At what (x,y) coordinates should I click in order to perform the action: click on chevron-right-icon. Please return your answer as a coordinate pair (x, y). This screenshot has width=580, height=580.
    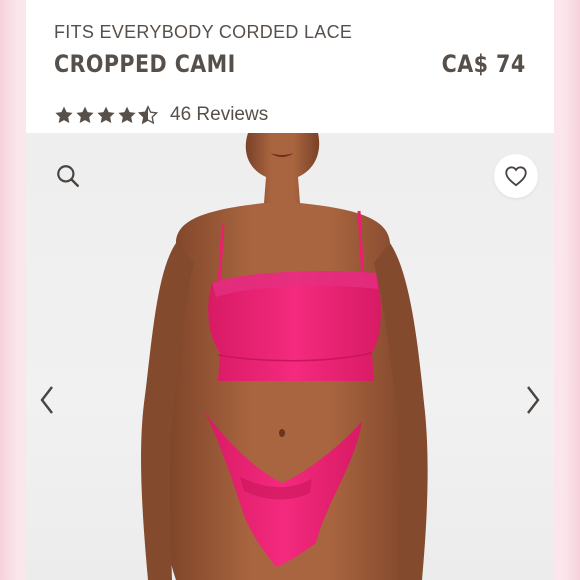
    Looking at the image, I should click on (533, 400).